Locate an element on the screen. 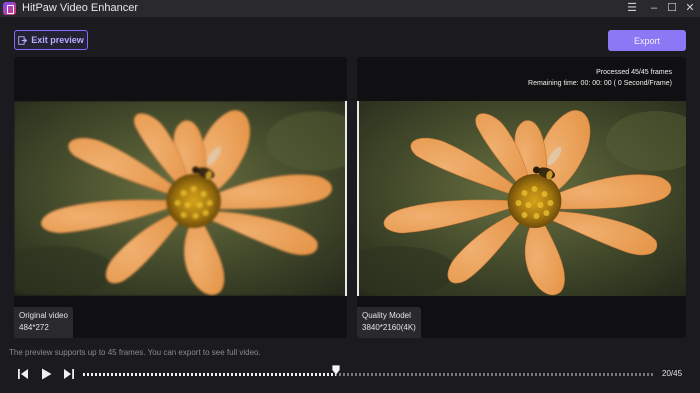 This screenshot has height=393, width=700. app-title: HitPaw Video Enhancer is located at coordinates (80, 8).